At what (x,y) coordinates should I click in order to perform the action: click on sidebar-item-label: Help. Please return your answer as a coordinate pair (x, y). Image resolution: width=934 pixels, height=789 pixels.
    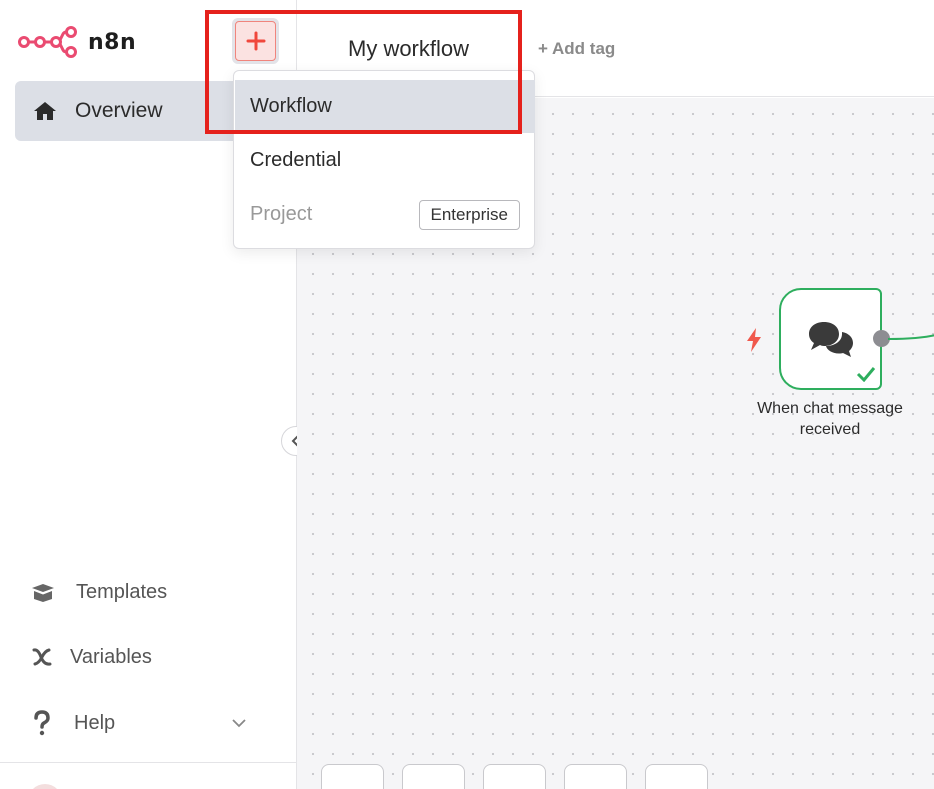
    Looking at the image, I should click on (95, 722).